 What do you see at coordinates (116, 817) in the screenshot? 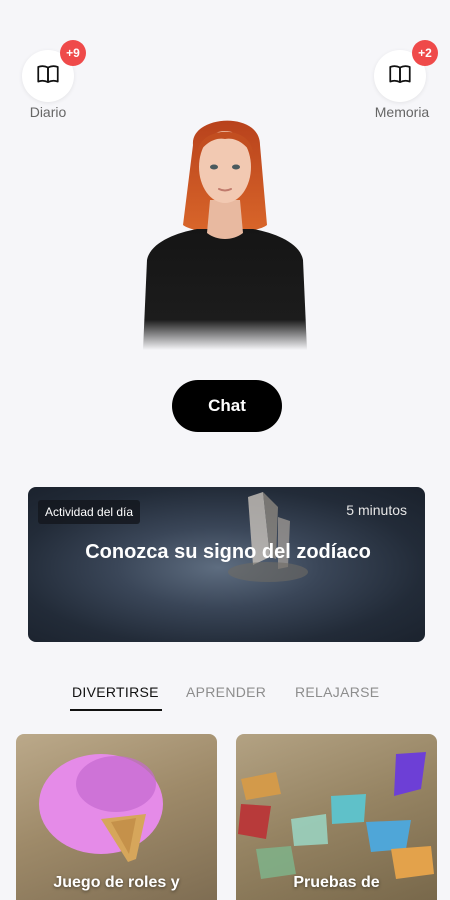
I see `roleplay-game-card: Juego de roles y` at bounding box center [116, 817].